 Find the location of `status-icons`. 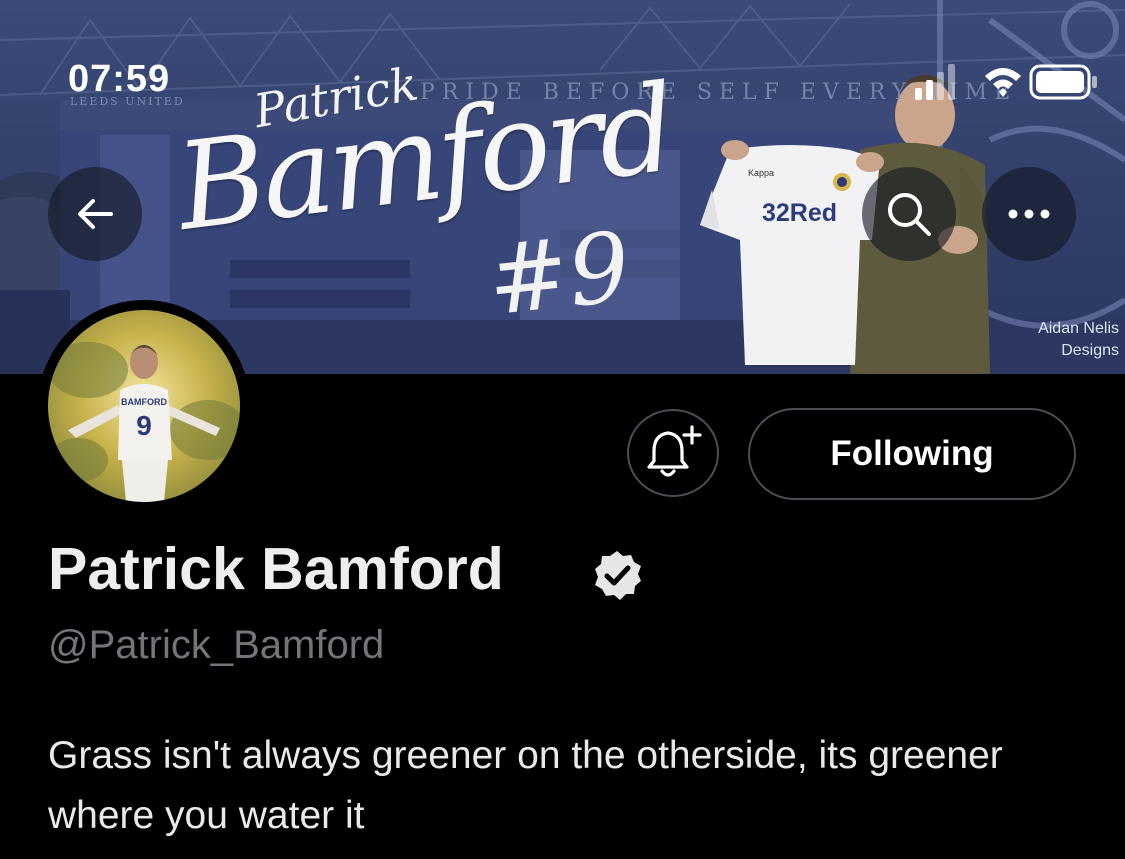

status-icons is located at coordinates (1008, 82).